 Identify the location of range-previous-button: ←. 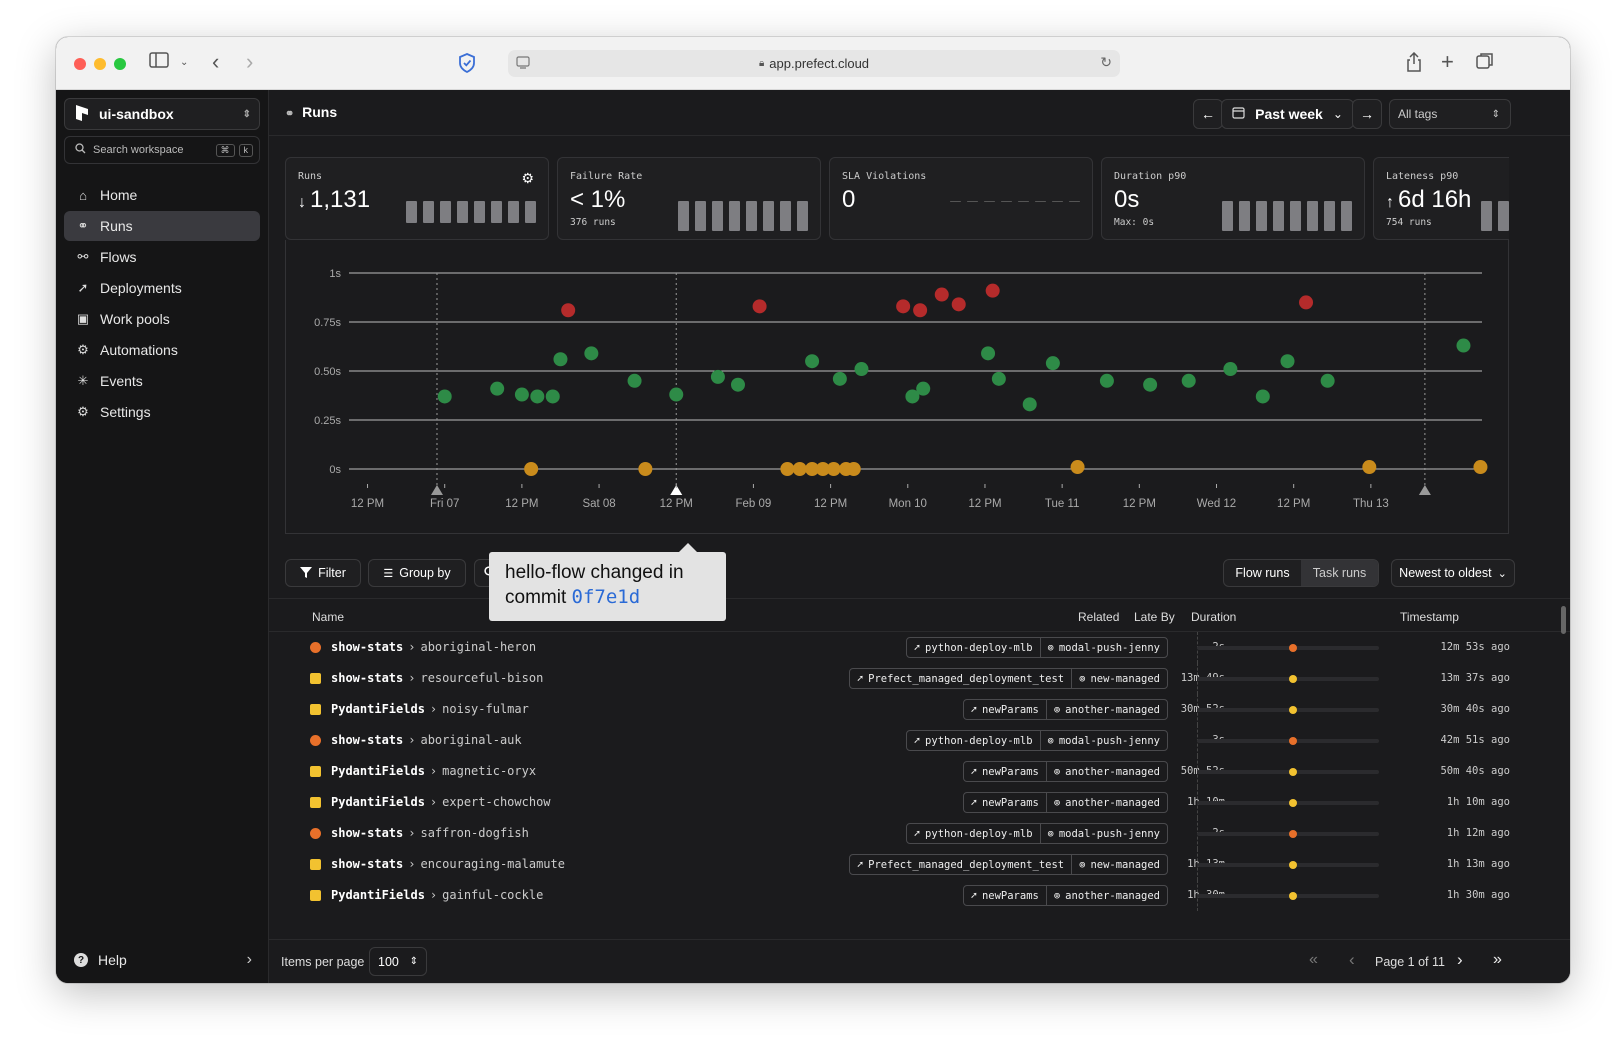
(1208, 114).